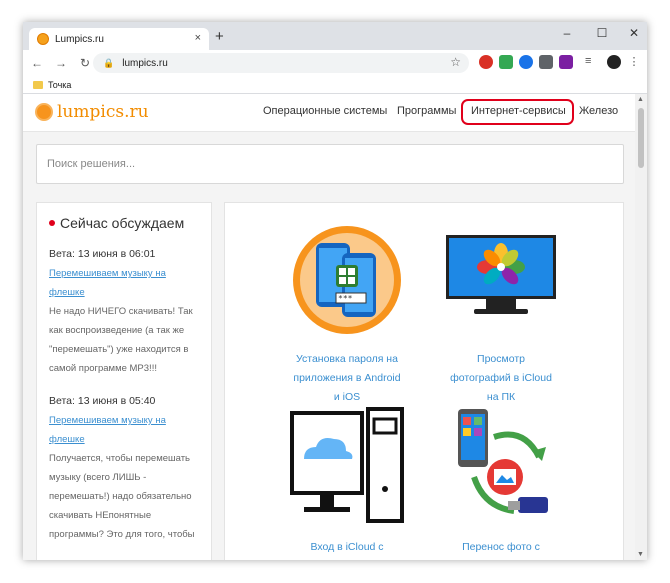  I want to click on back-icon: ←, so click(37, 63).